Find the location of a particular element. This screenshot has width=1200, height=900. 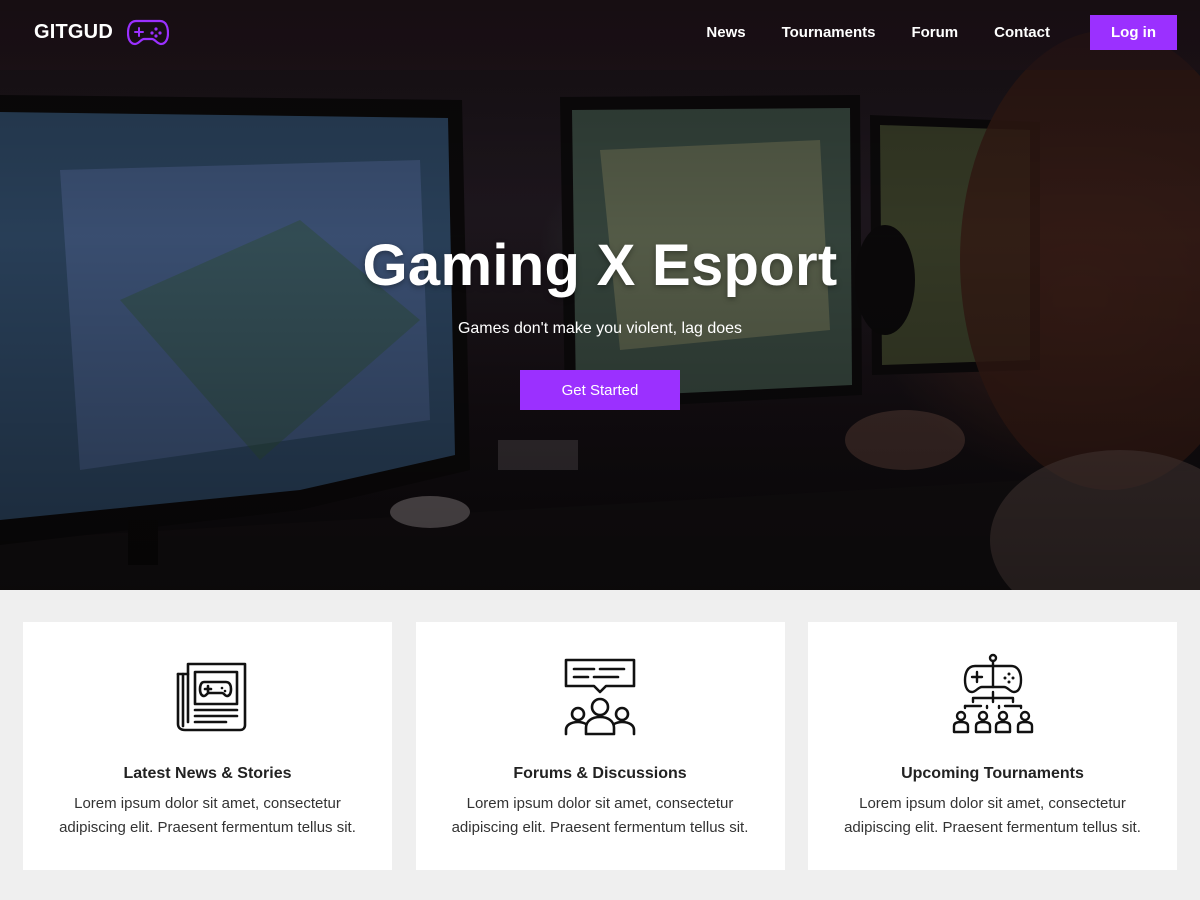

hero-subtitle: Games don't make you violent, lag does is located at coordinates (600, 328).